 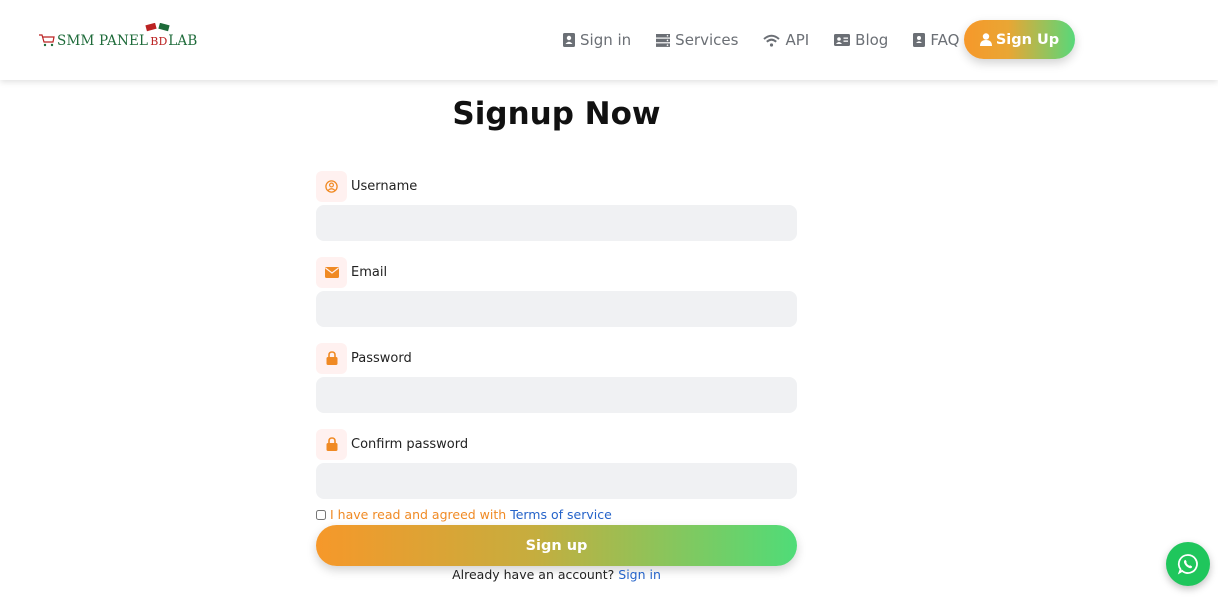 What do you see at coordinates (556, 481) in the screenshot?
I see `confirm-password-input` at bounding box center [556, 481].